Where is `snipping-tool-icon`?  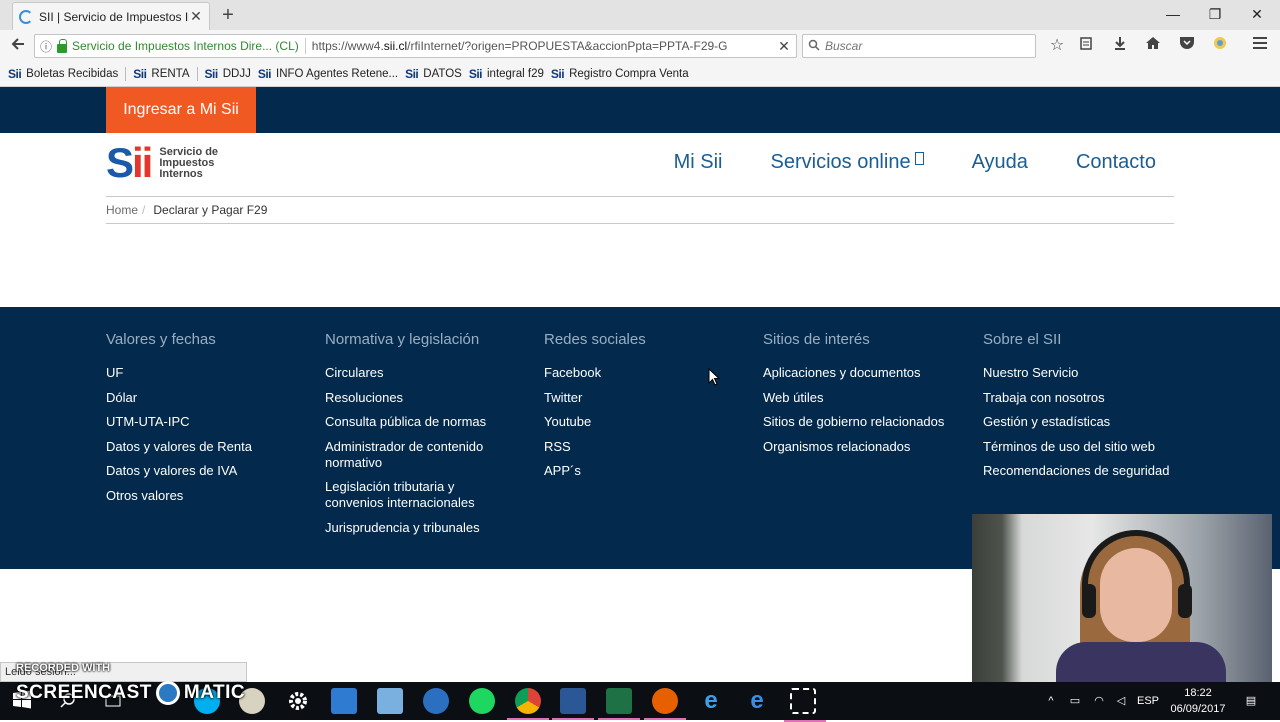 snipping-tool-icon is located at coordinates (805, 705).